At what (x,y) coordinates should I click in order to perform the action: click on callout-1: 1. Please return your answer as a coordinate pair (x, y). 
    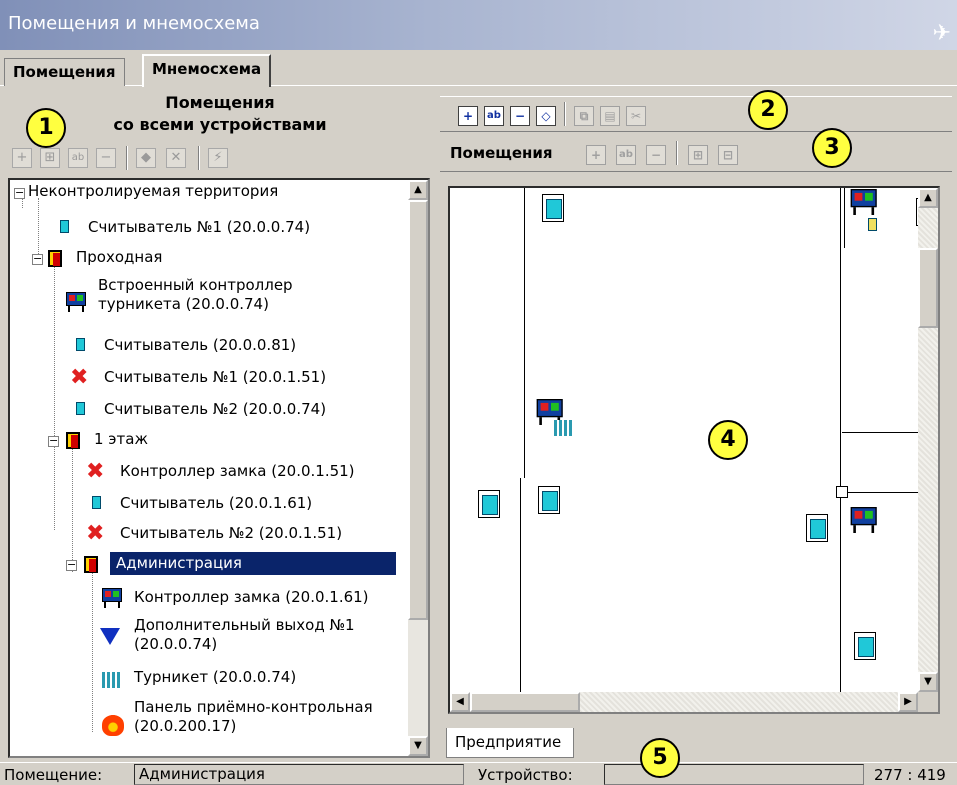
    Looking at the image, I should click on (46, 128).